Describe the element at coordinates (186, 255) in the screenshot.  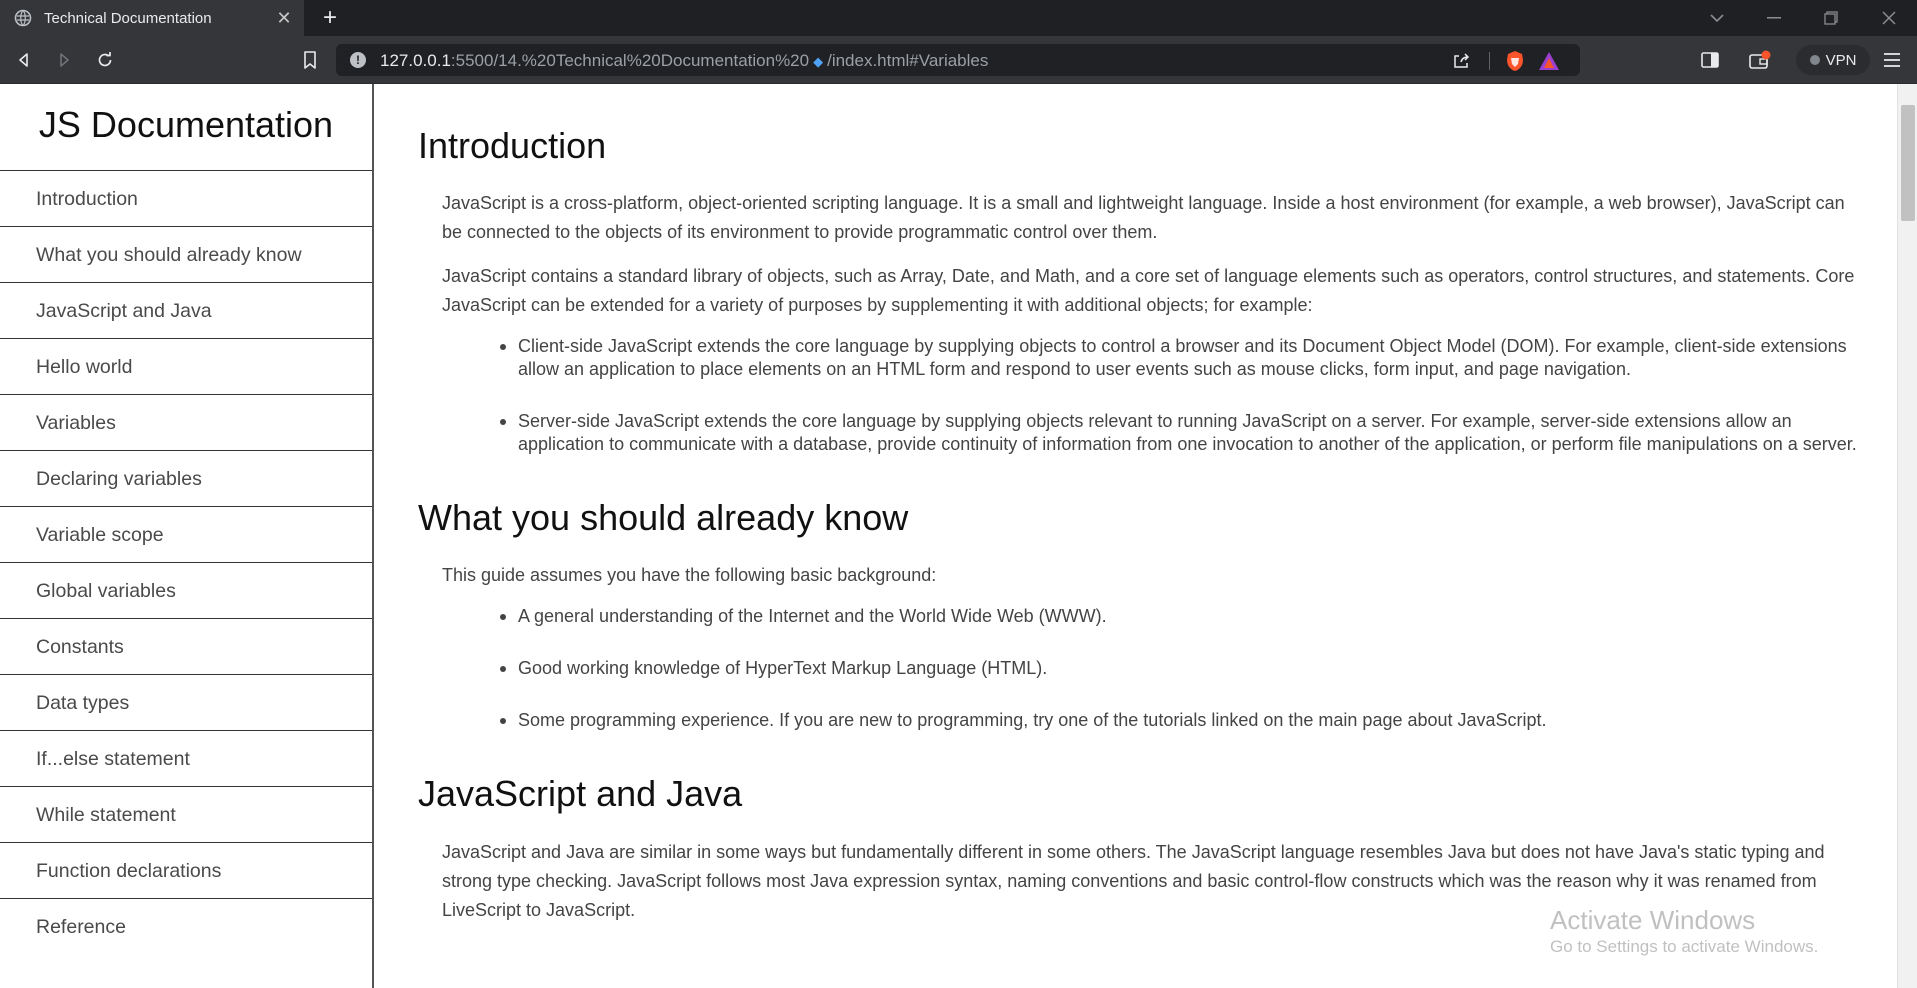
I see `nav-link-what-you-should-already-know: What you should already know` at that location.